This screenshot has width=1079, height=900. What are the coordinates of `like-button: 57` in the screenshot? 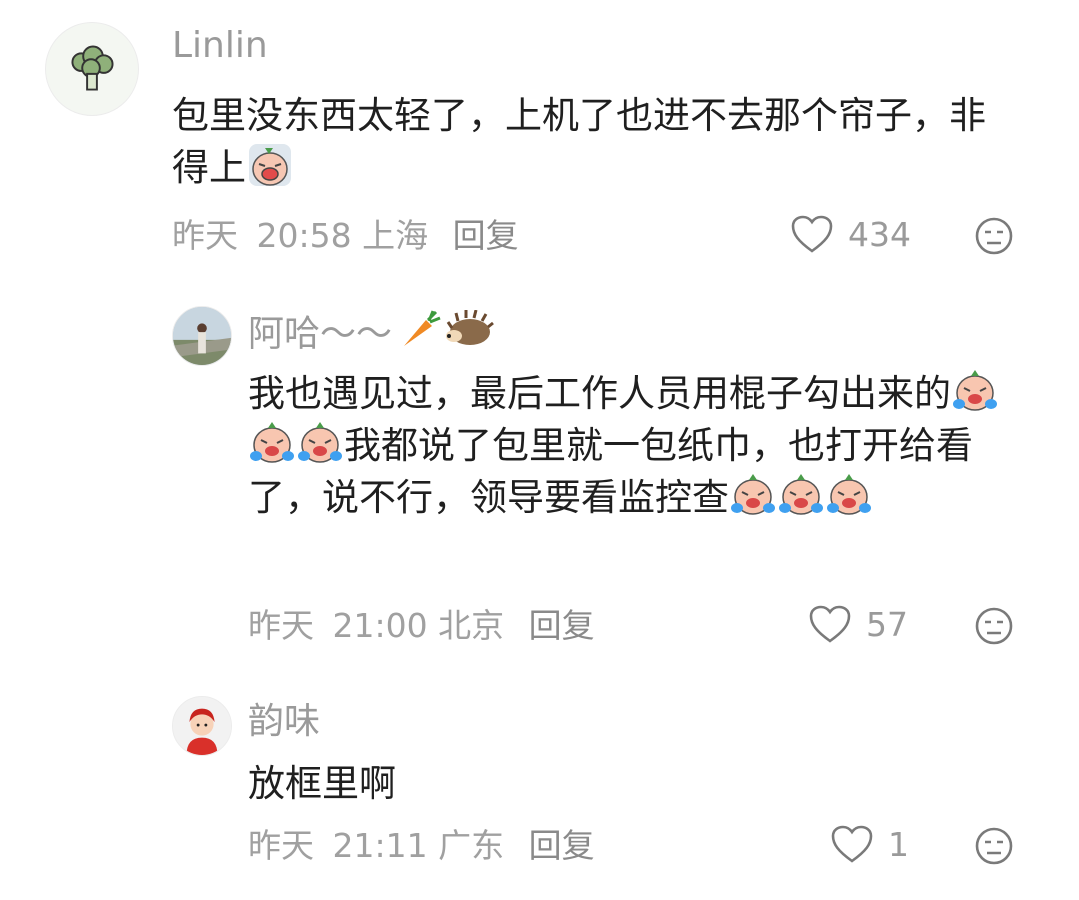 It's located at (858, 624).